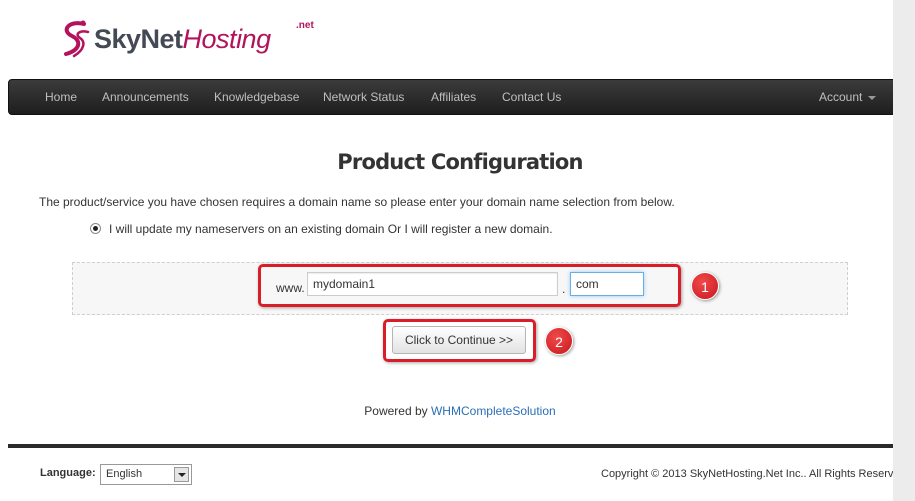 The height and width of the screenshot is (501, 915). I want to click on step-badge-2: 2, so click(559, 341).